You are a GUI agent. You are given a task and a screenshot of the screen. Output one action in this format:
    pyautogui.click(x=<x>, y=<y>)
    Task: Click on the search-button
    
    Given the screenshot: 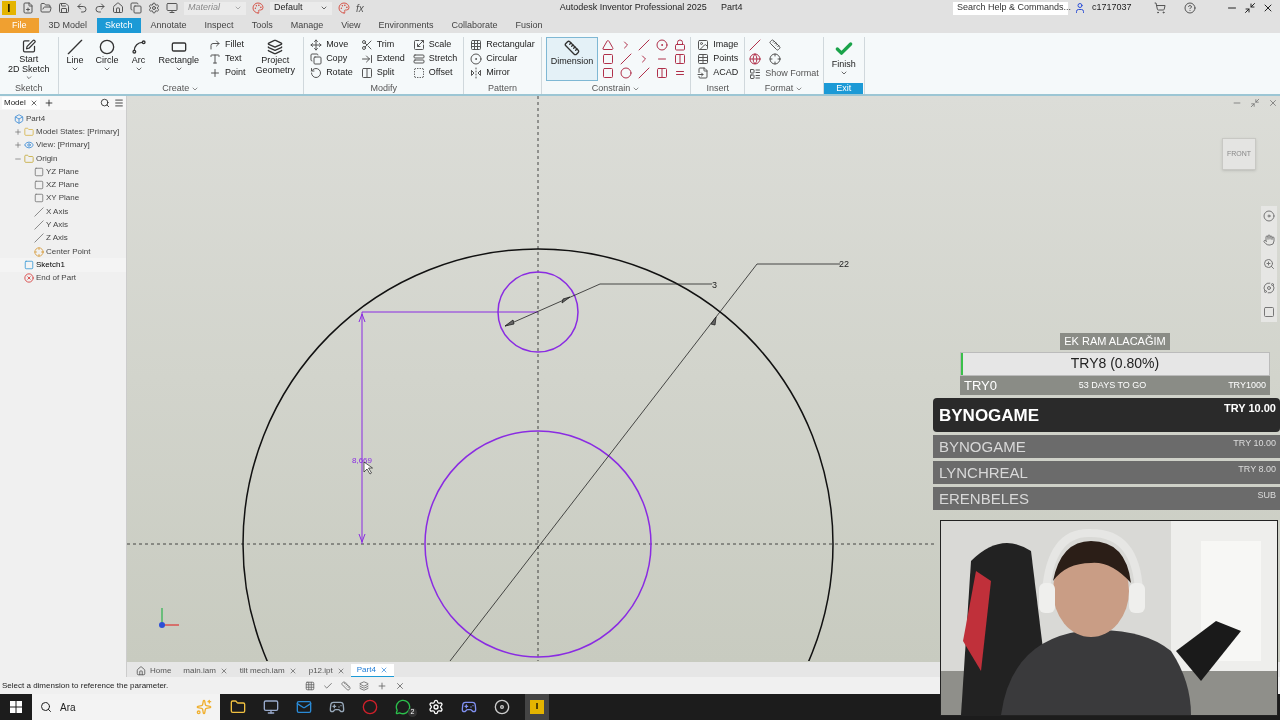 What is the action you would take?
    pyautogui.click(x=105, y=103)
    